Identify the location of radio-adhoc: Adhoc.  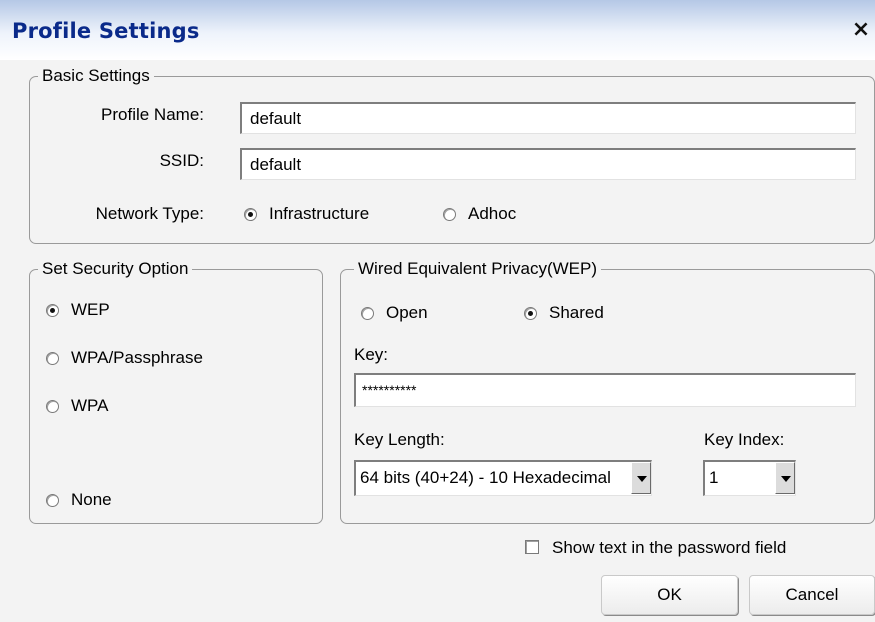
(479, 214).